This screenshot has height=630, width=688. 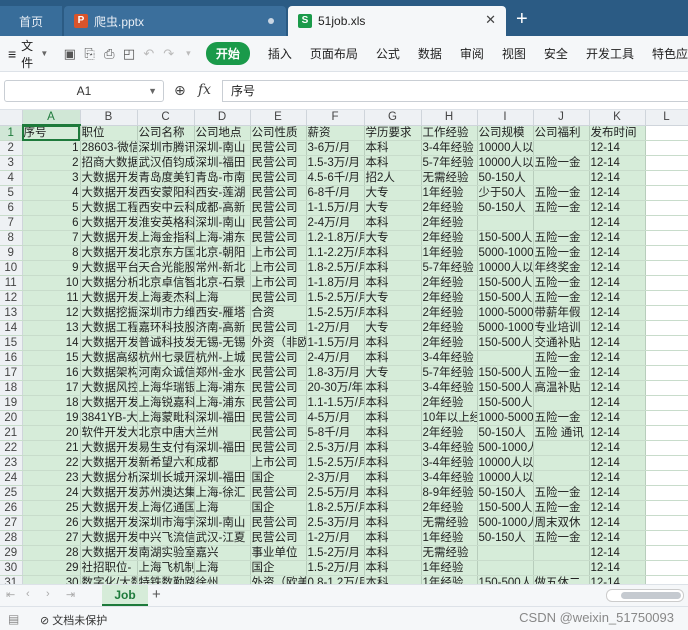 What do you see at coordinates (393, 133) in the screenshot?
I see `cell: 学历要求` at bounding box center [393, 133].